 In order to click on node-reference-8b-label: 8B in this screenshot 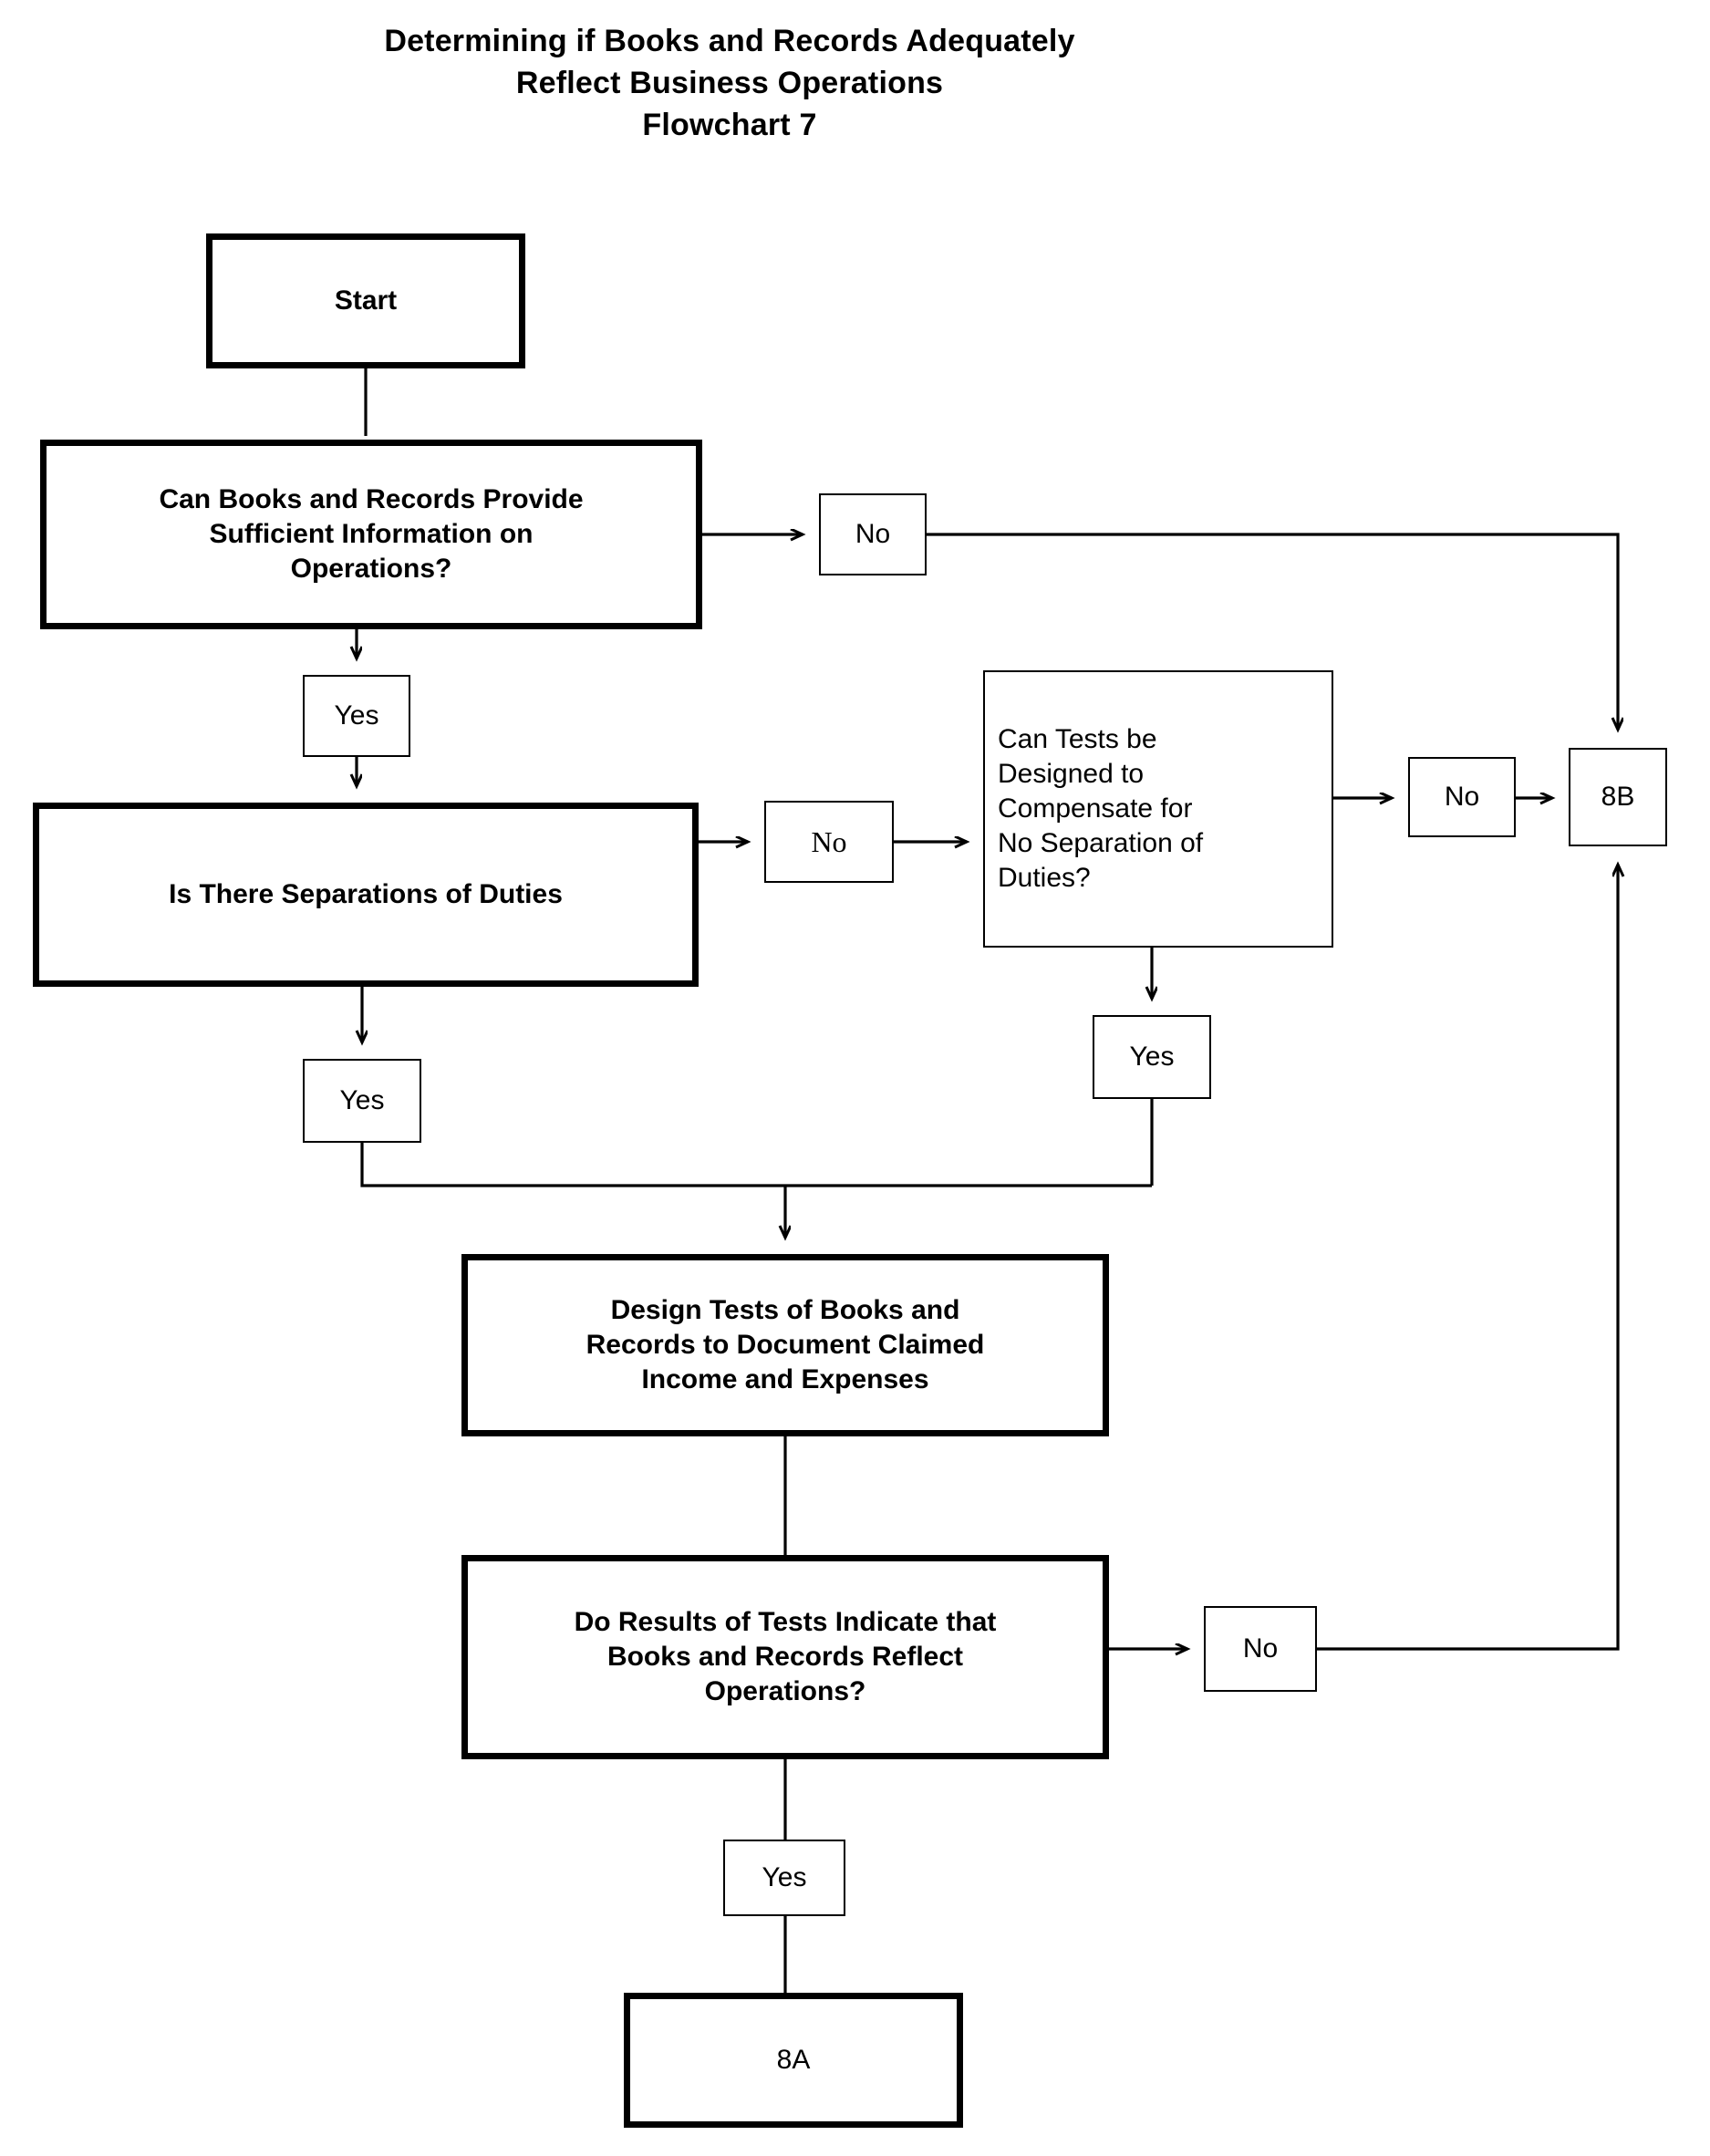, I will do `click(1618, 797)`.